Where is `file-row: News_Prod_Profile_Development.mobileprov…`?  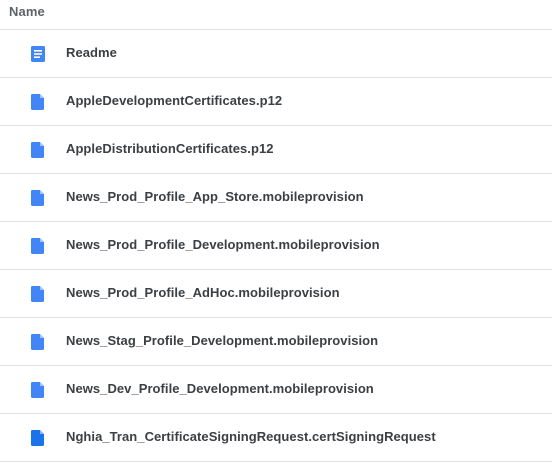
file-row: News_Prod_Profile_Development.mobileprov… is located at coordinates (276, 246).